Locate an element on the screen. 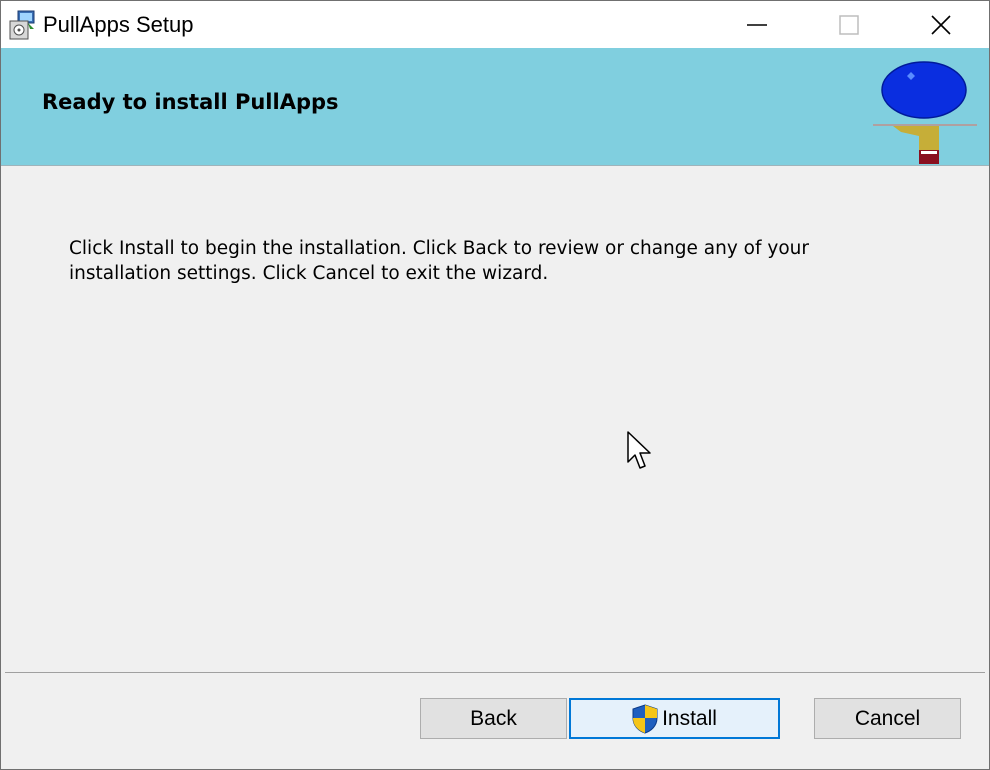 Image resolution: width=990 pixels, height=770 pixels. installer-icon is located at coordinates (22, 25).